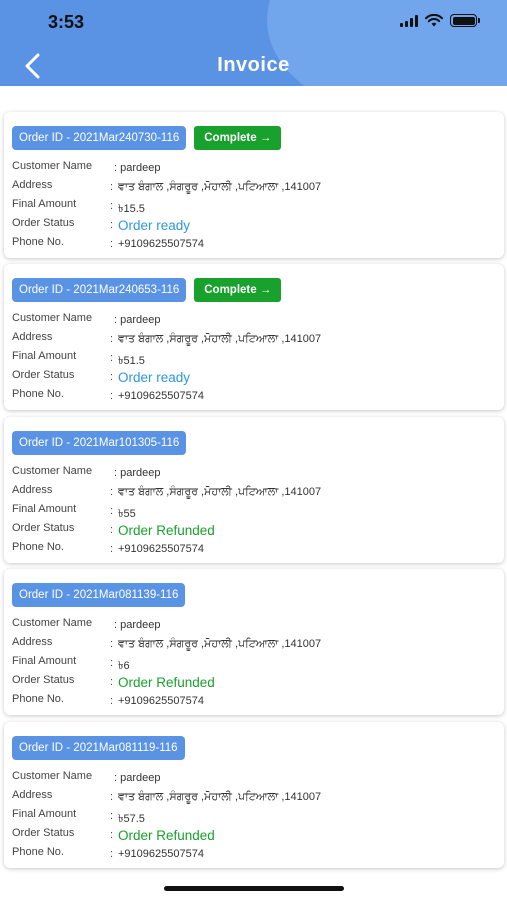  What do you see at coordinates (253, 65) in the screenshot?
I see `page-title: Invoice` at bounding box center [253, 65].